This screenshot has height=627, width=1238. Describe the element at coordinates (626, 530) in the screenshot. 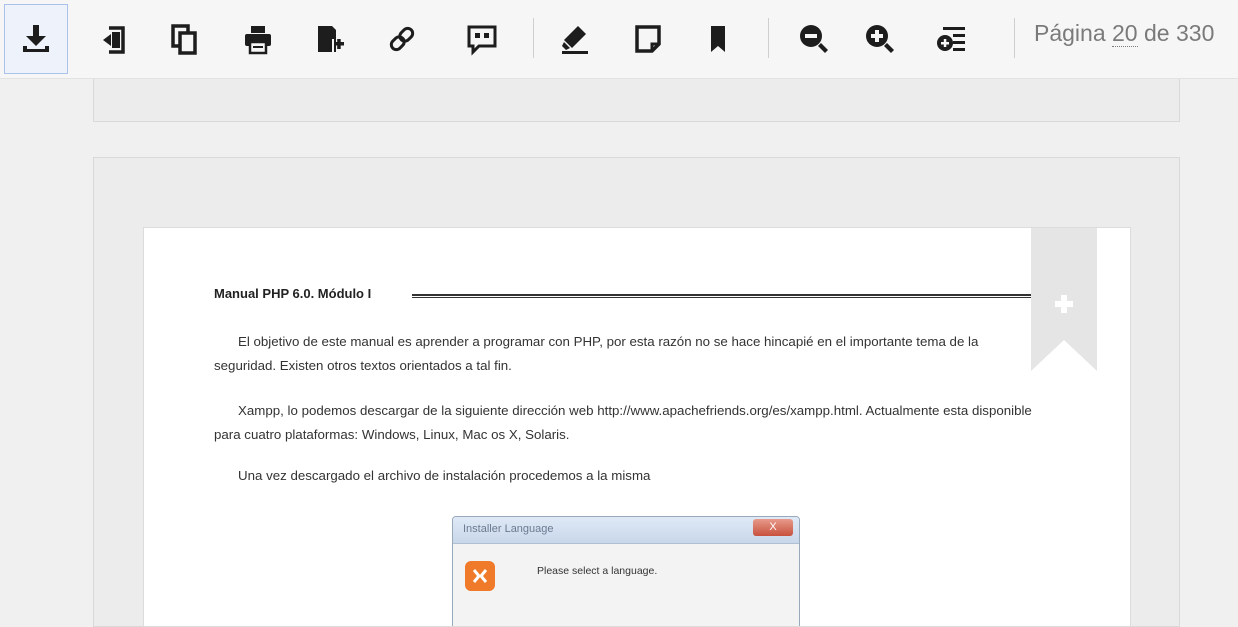

I see `dialog-titlebar: Installer Language X` at that location.